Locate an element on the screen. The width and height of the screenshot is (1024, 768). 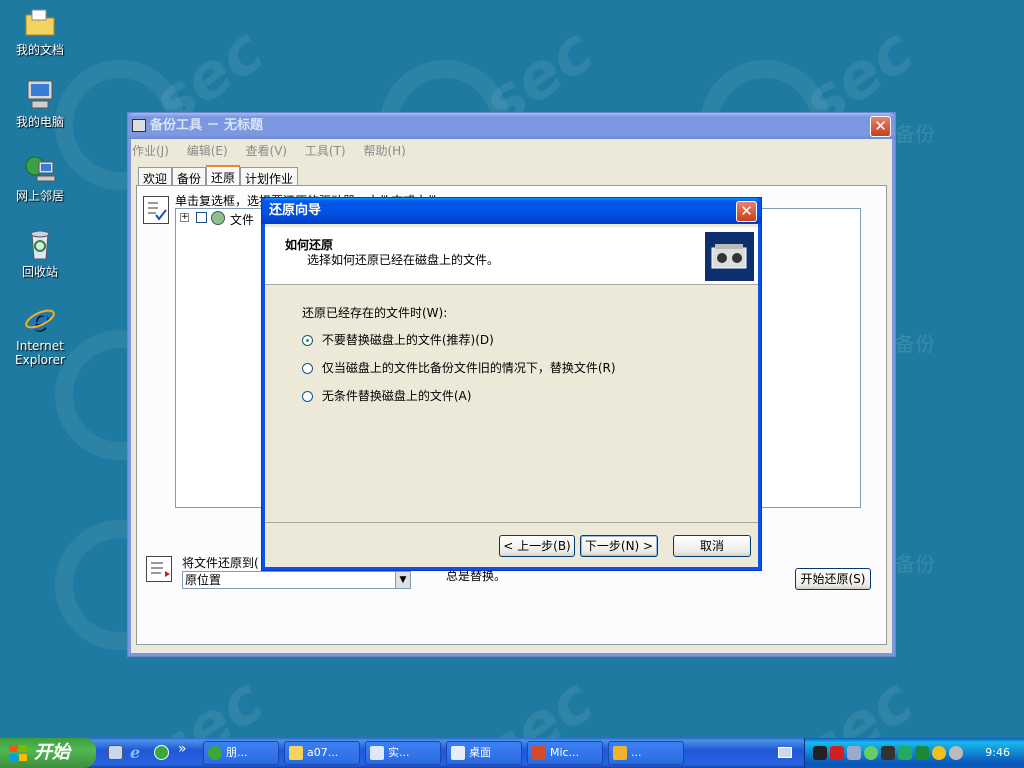
desktop-icon-my-computer: 我的电脑 is located at coordinates (40, 103).